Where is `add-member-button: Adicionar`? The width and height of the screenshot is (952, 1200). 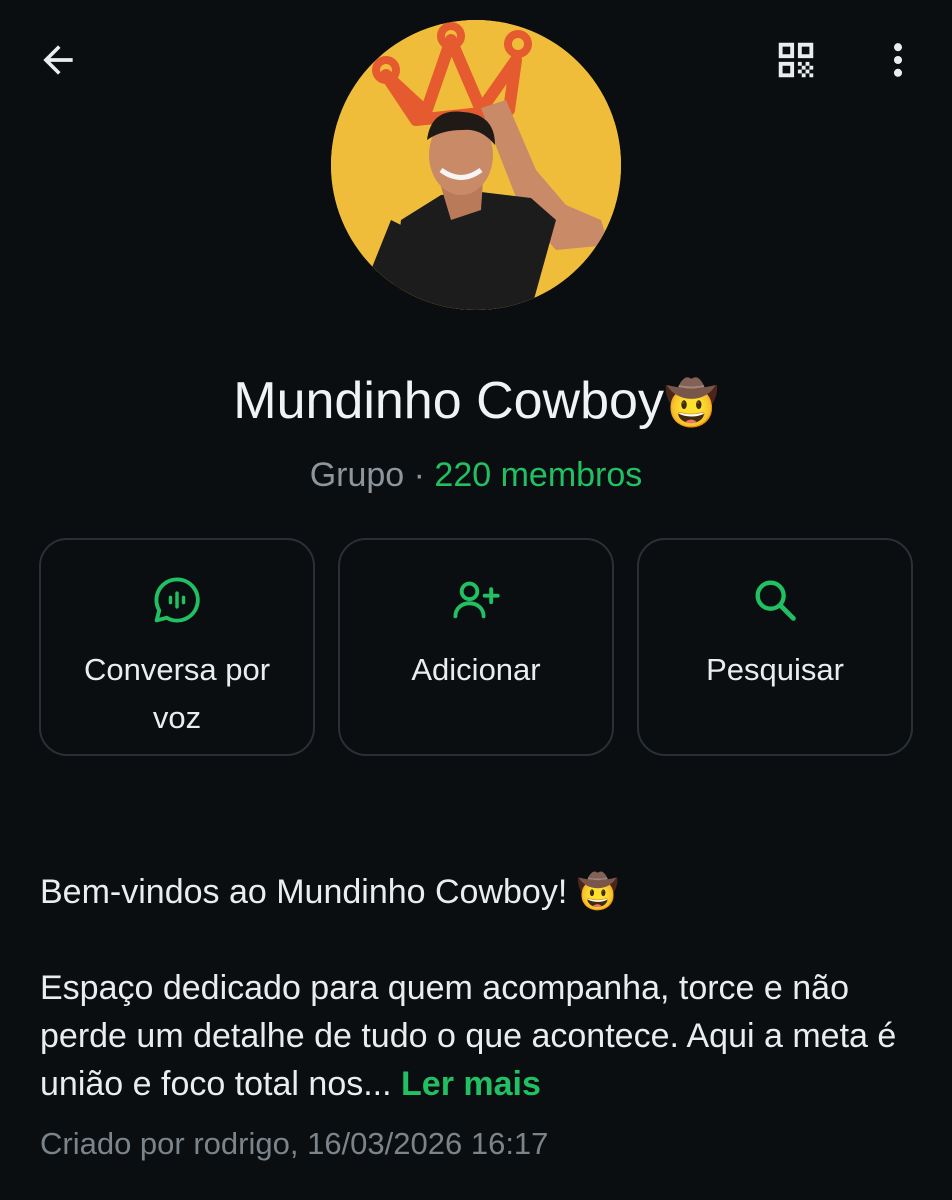
add-member-button: Adicionar is located at coordinates (476, 647).